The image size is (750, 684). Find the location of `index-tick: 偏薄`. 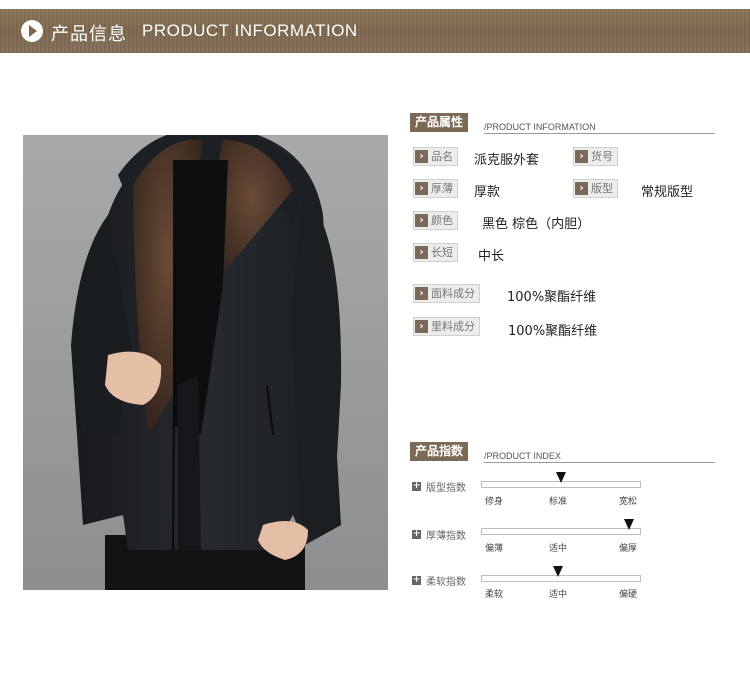

index-tick: 偏薄 is located at coordinates (494, 549).